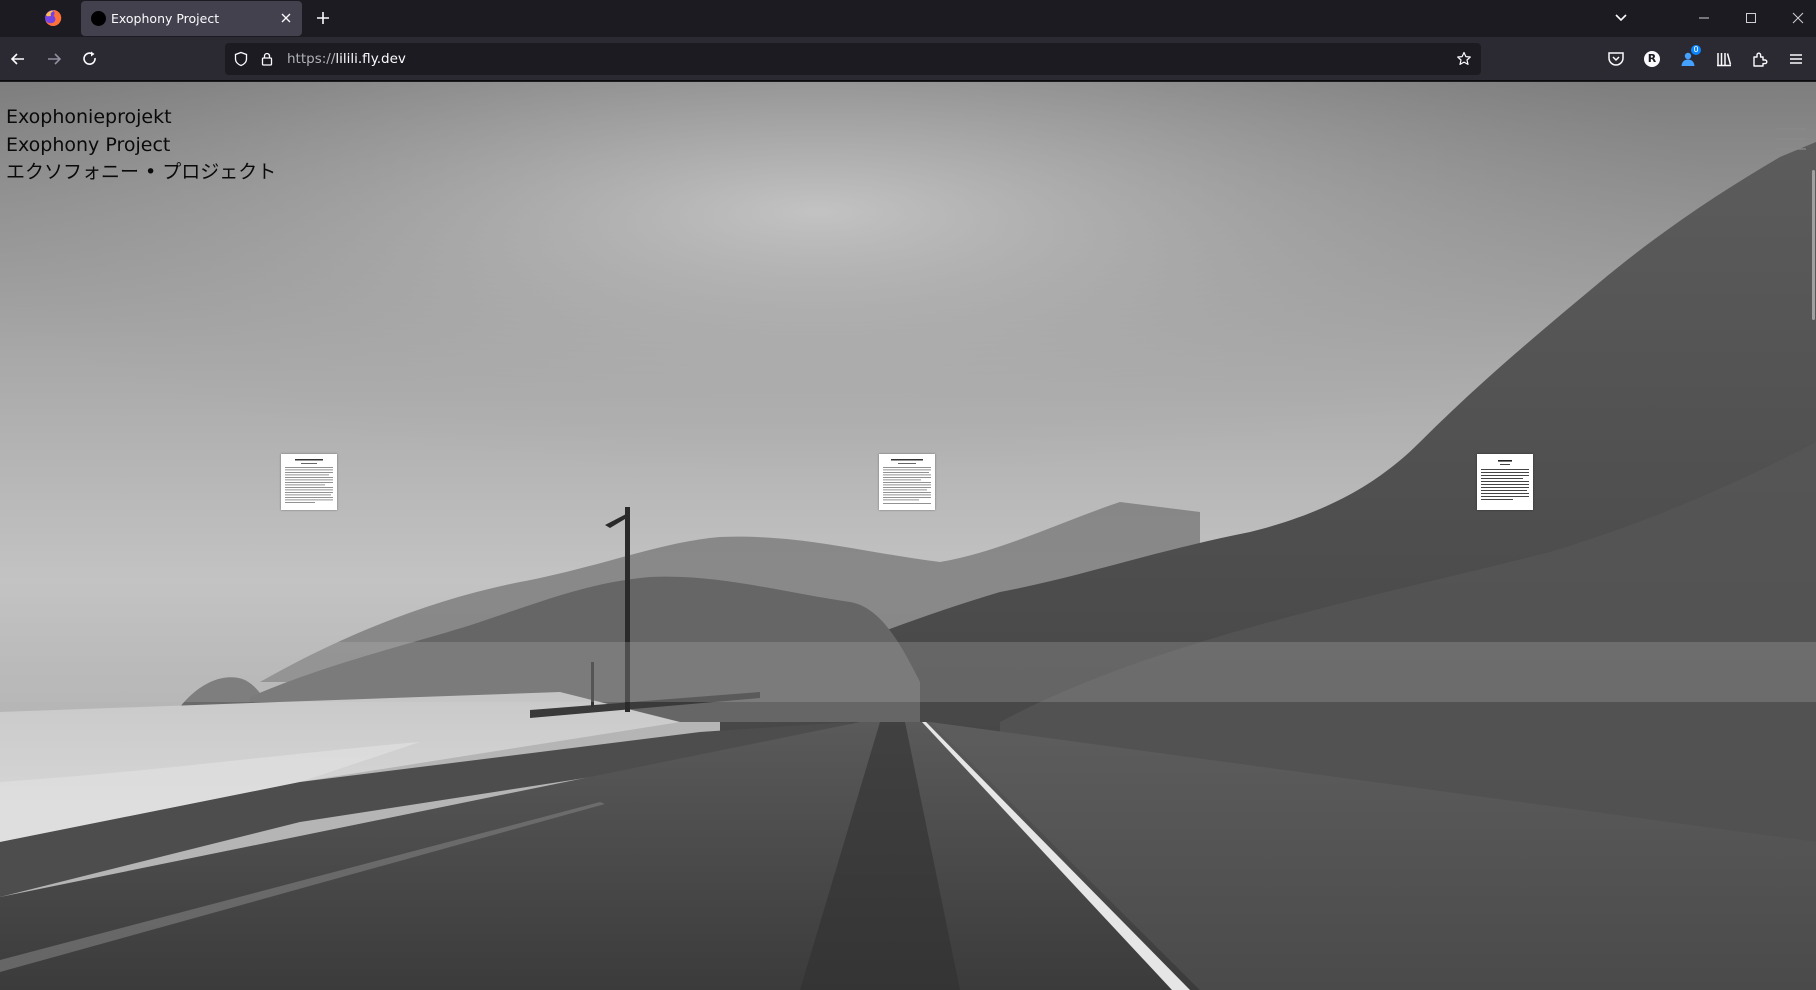 The height and width of the screenshot is (990, 1816). I want to click on chevron-down-icon, so click(1621, 18).